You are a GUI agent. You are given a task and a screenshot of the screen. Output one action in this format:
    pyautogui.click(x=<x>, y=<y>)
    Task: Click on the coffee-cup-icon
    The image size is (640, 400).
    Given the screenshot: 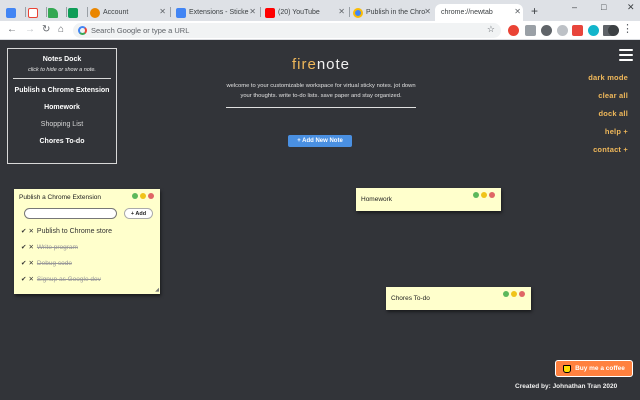 What is the action you would take?
    pyautogui.click(x=567, y=368)
    